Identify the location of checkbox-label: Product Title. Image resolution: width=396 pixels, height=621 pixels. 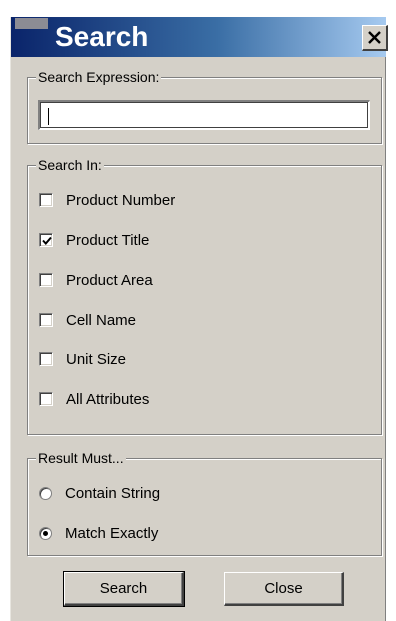
(108, 240).